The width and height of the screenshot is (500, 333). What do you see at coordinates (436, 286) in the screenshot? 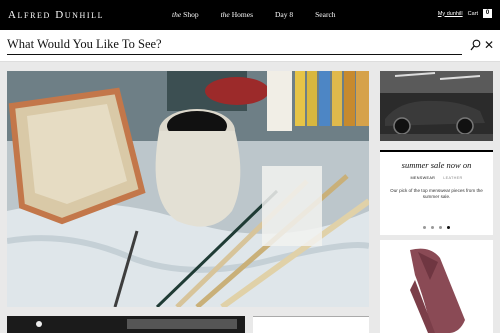
I see `tie-product-image` at bounding box center [436, 286].